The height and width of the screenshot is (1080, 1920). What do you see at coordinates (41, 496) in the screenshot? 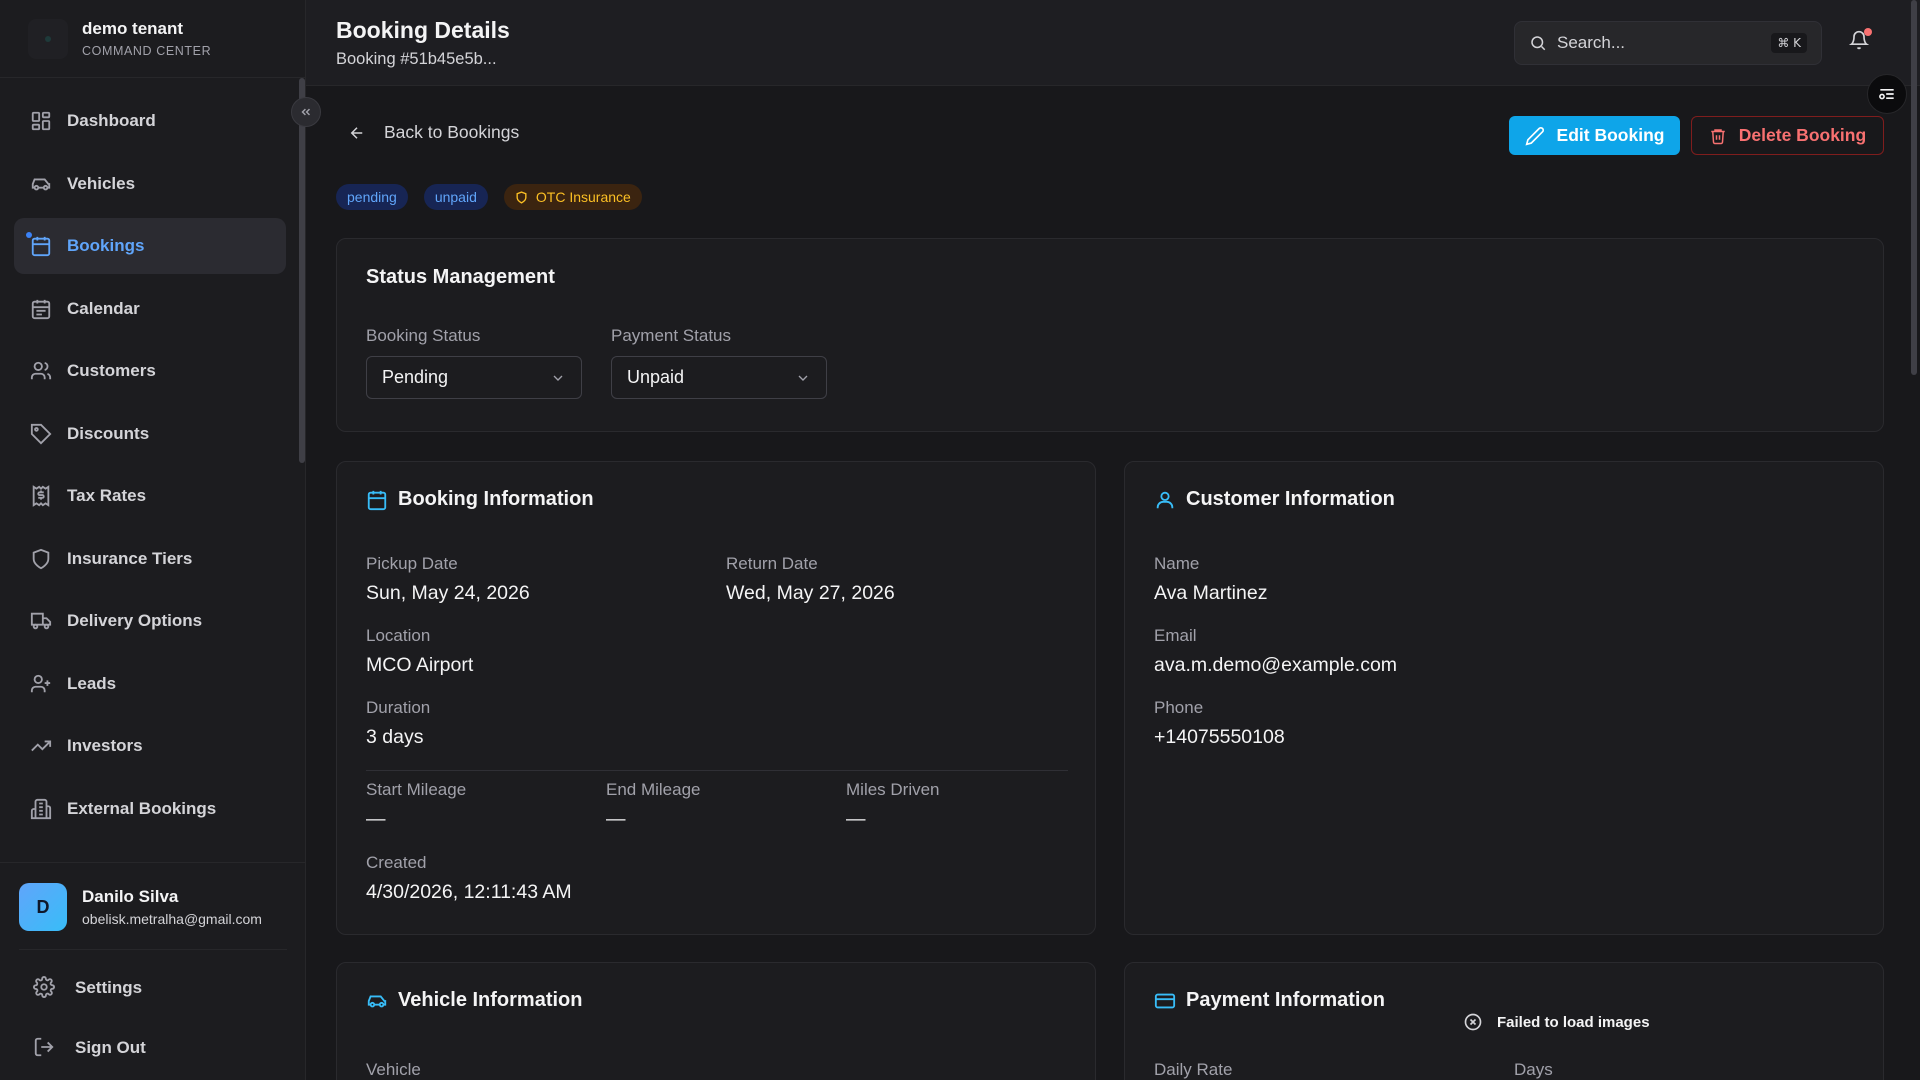
I see `receipt-icon` at bounding box center [41, 496].